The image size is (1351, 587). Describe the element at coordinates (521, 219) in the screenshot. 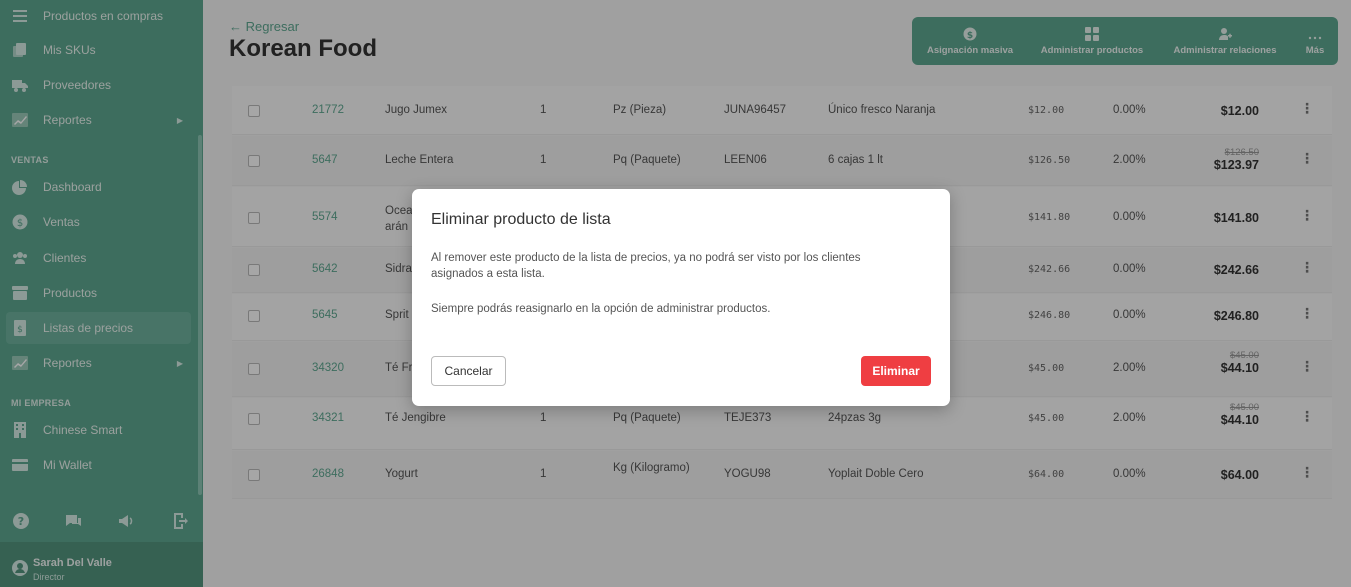

I see `dialog-title: Eliminar producto de lista` at that location.